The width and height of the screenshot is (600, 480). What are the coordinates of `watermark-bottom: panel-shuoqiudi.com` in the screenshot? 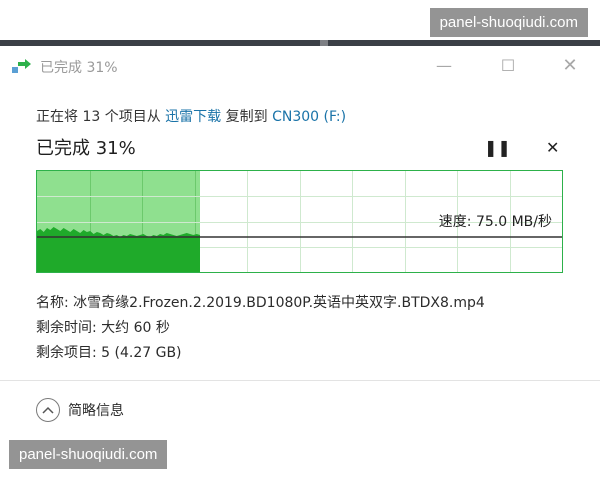 It's located at (88, 454).